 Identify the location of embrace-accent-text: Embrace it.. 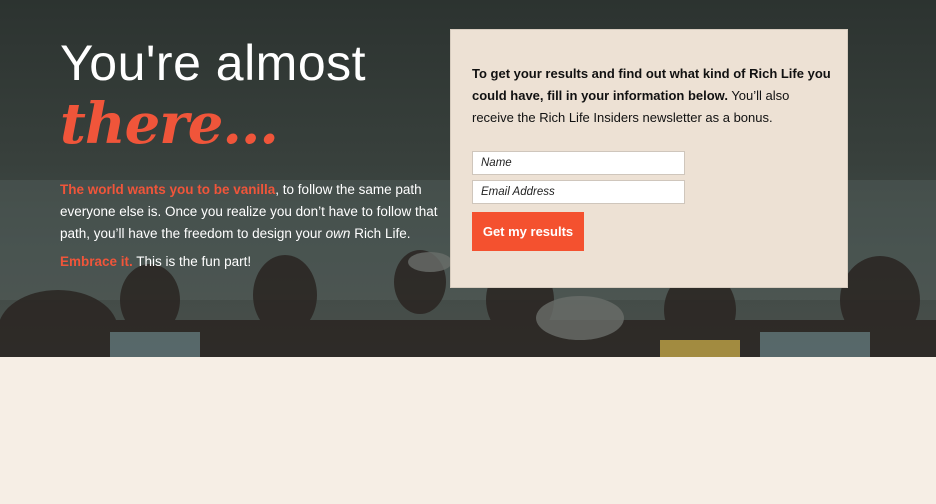
(96, 261).